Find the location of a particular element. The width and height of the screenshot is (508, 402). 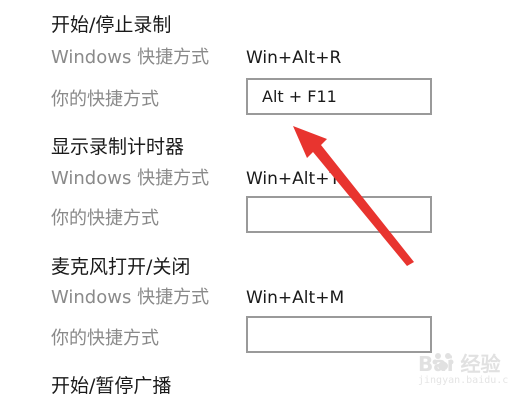

windows-shortcut-value: Win+Alt+M is located at coordinates (295, 298).